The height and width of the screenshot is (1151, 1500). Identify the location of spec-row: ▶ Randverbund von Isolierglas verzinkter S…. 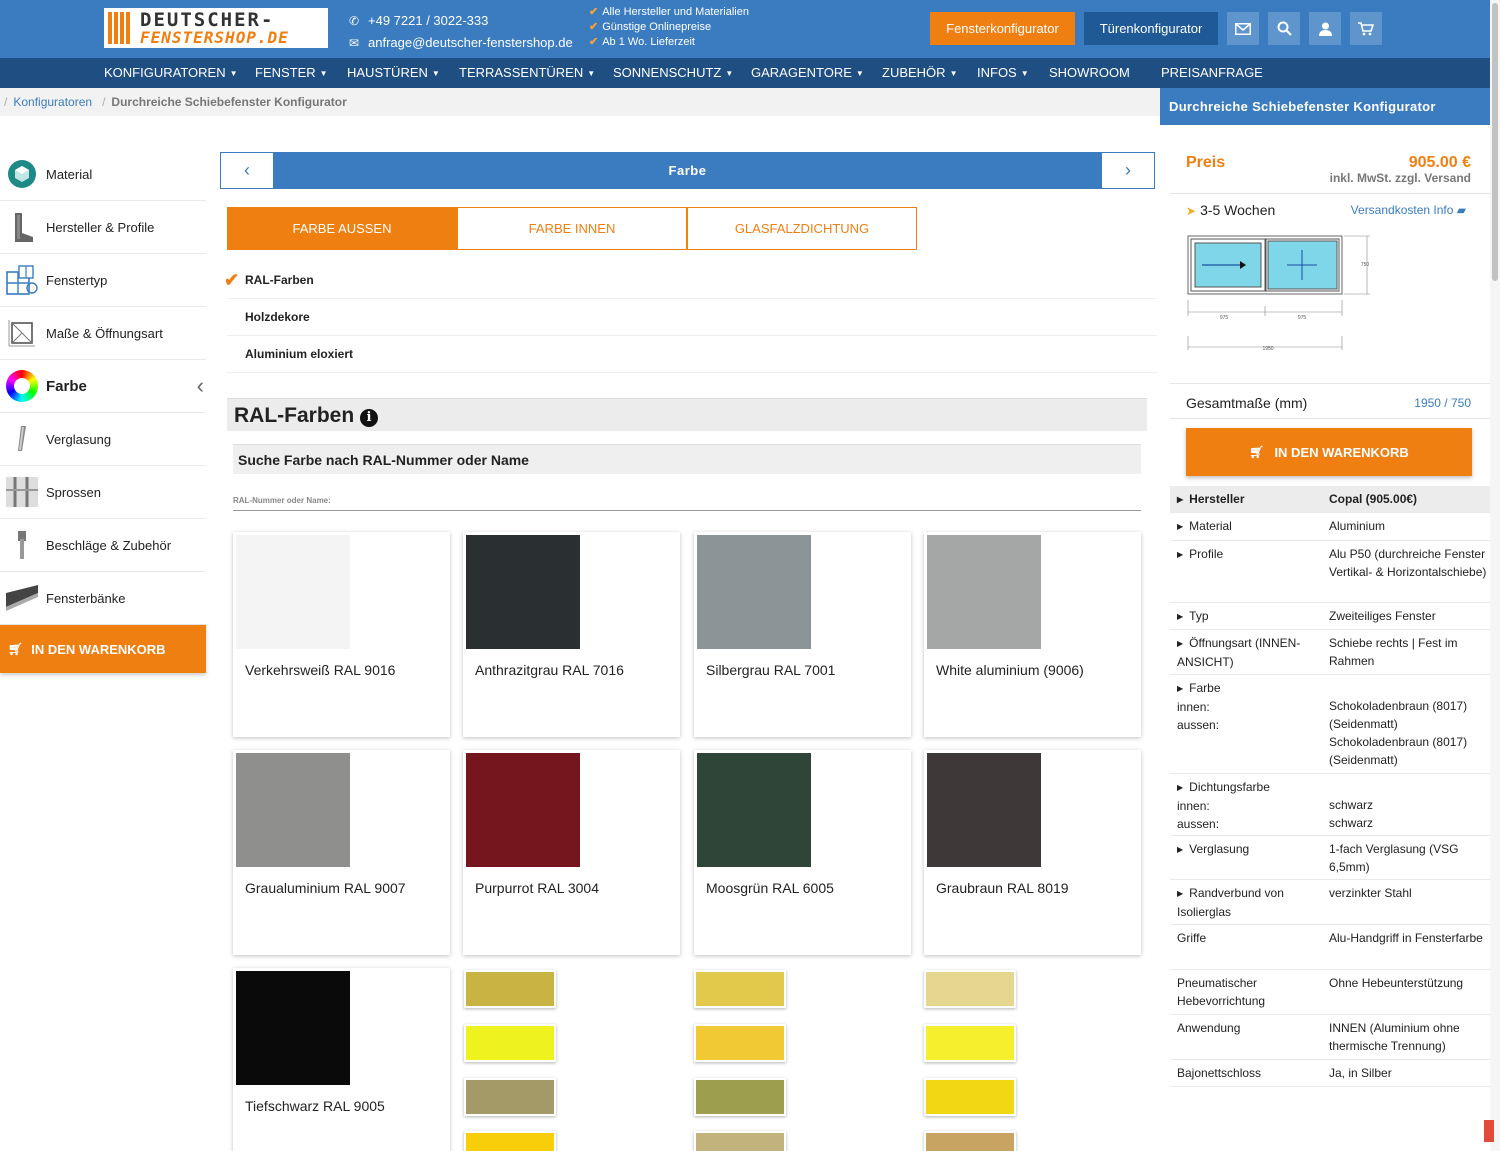
(1330, 902).